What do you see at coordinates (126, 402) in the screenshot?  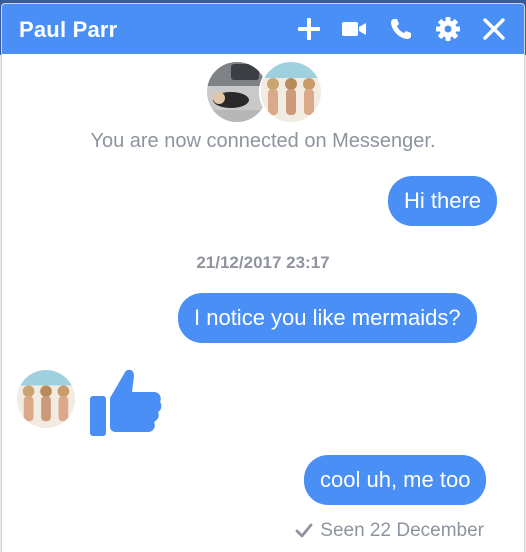 I see `thumbs-up-icon` at bounding box center [126, 402].